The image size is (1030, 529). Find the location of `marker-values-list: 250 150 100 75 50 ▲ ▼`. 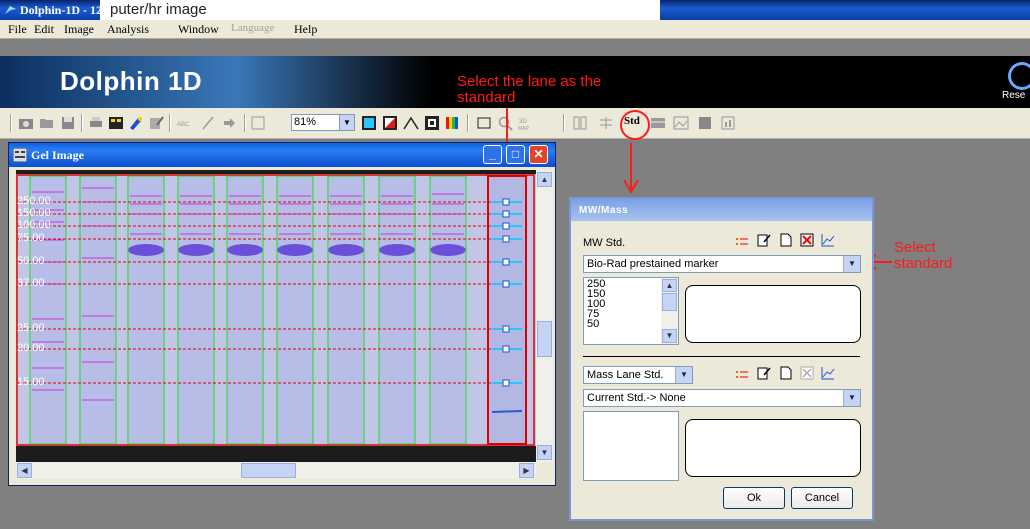

marker-values-list: 250 150 100 75 50 ▲ ▼ is located at coordinates (631, 311).